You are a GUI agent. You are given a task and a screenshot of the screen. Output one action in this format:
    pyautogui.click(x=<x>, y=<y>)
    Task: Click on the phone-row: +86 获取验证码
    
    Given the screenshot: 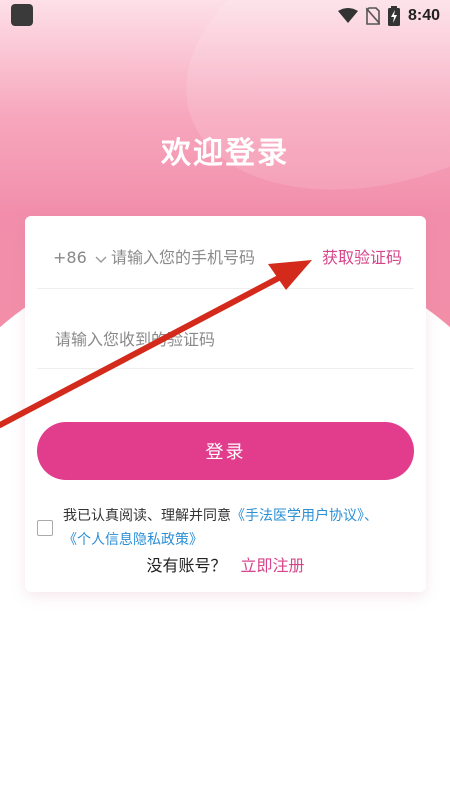 What is the action you would take?
    pyautogui.click(x=225, y=252)
    